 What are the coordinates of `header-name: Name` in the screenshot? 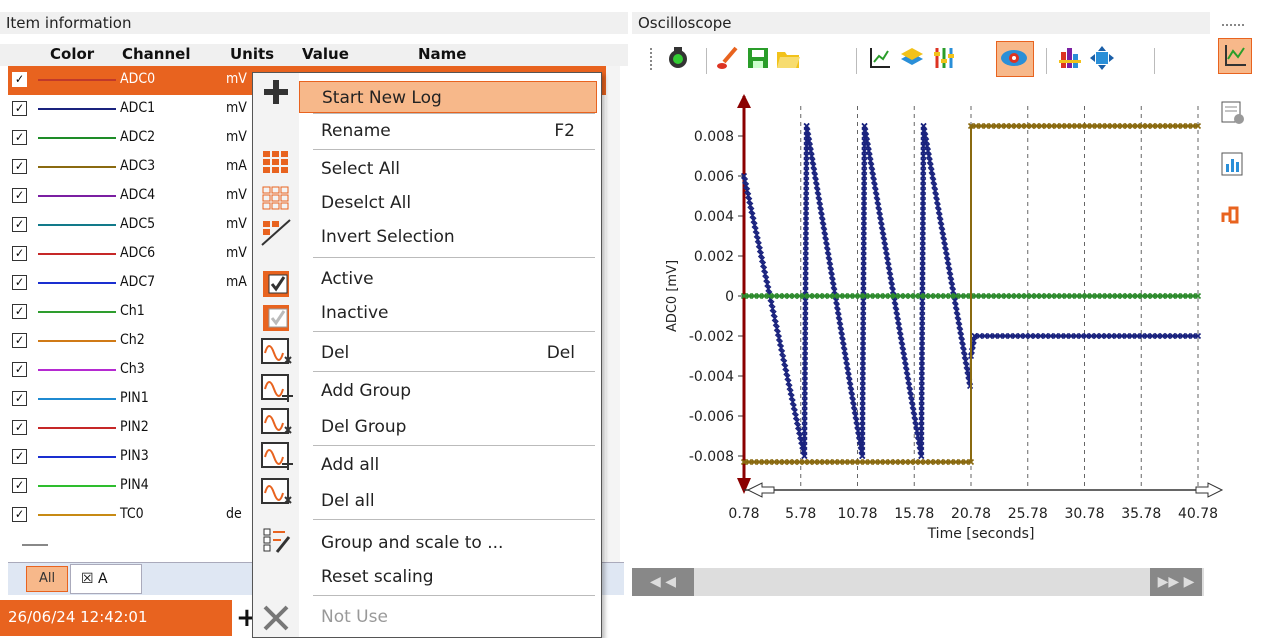 It's located at (442, 54).